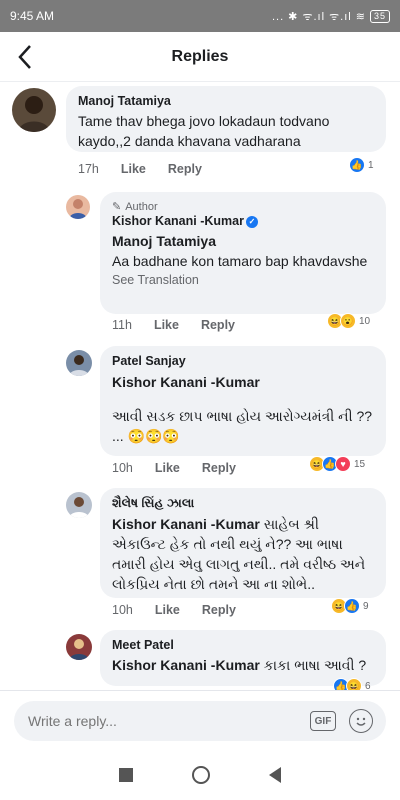 The width and height of the screenshot is (400, 800). I want to click on comment-actions: 17h Like Reply, so click(140, 169).